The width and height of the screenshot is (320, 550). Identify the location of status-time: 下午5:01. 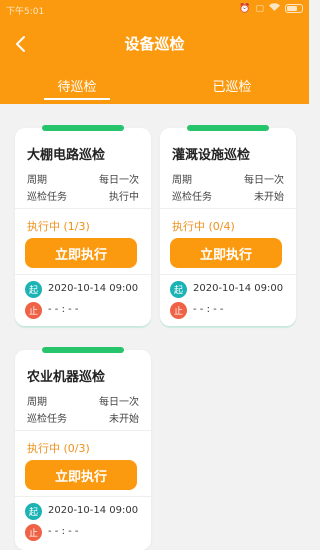
(25, 12).